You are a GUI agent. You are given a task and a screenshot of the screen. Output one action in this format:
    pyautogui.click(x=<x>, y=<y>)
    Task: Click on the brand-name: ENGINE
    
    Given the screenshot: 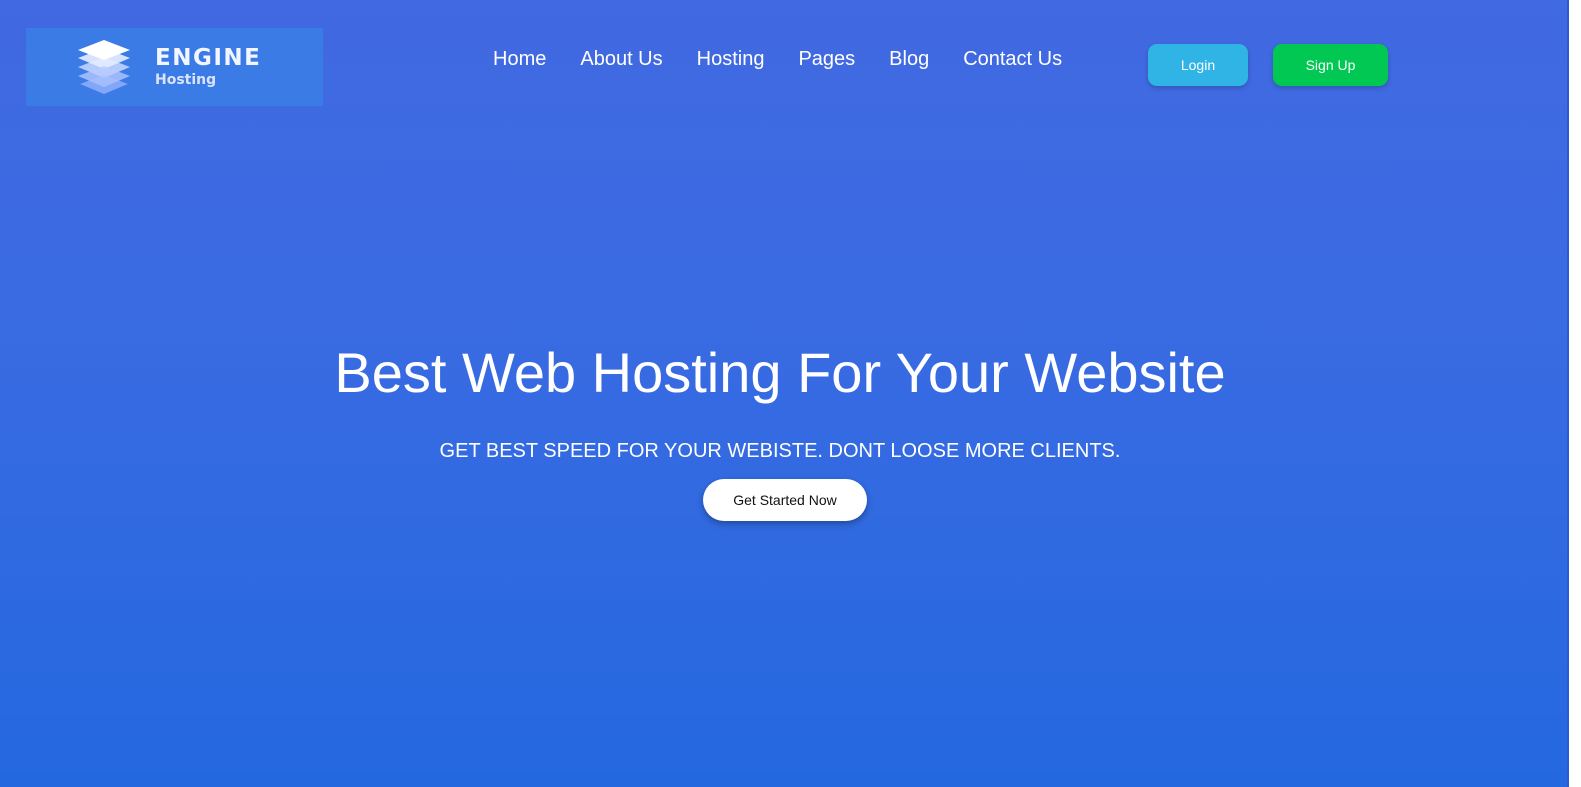 What is the action you would take?
    pyautogui.click(x=208, y=58)
    